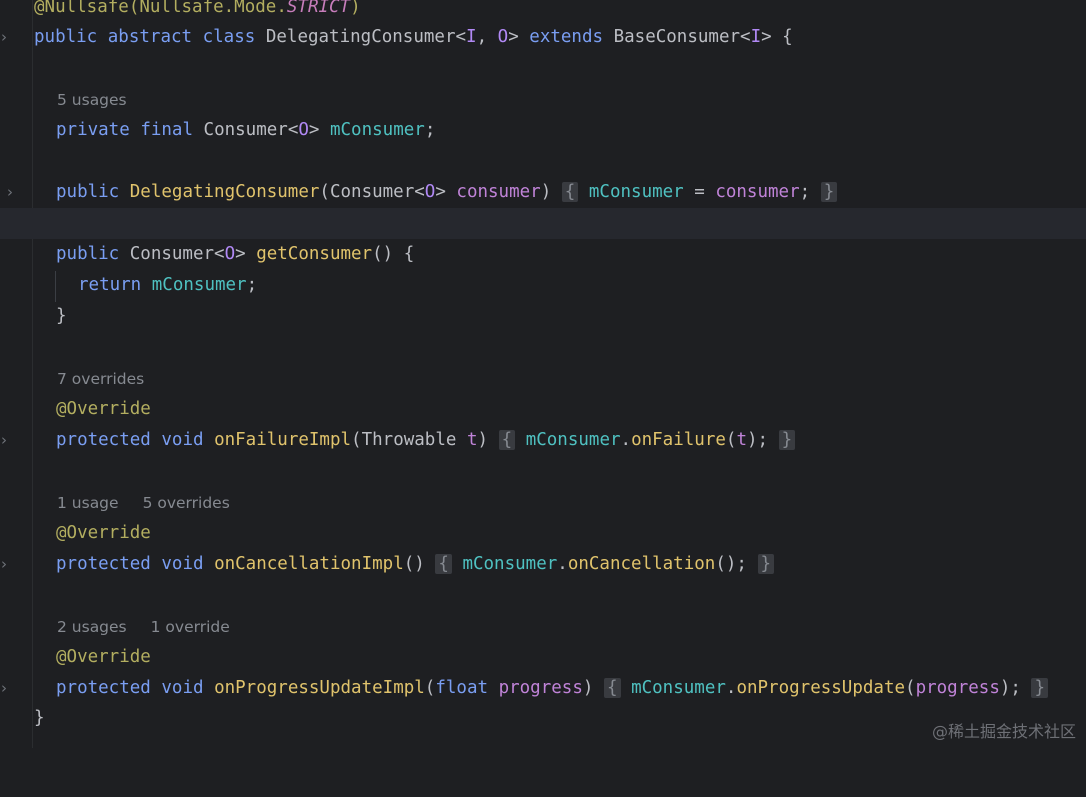  What do you see at coordinates (186, 503) in the screenshot?
I see `overrides-hint: 5 overrides` at bounding box center [186, 503].